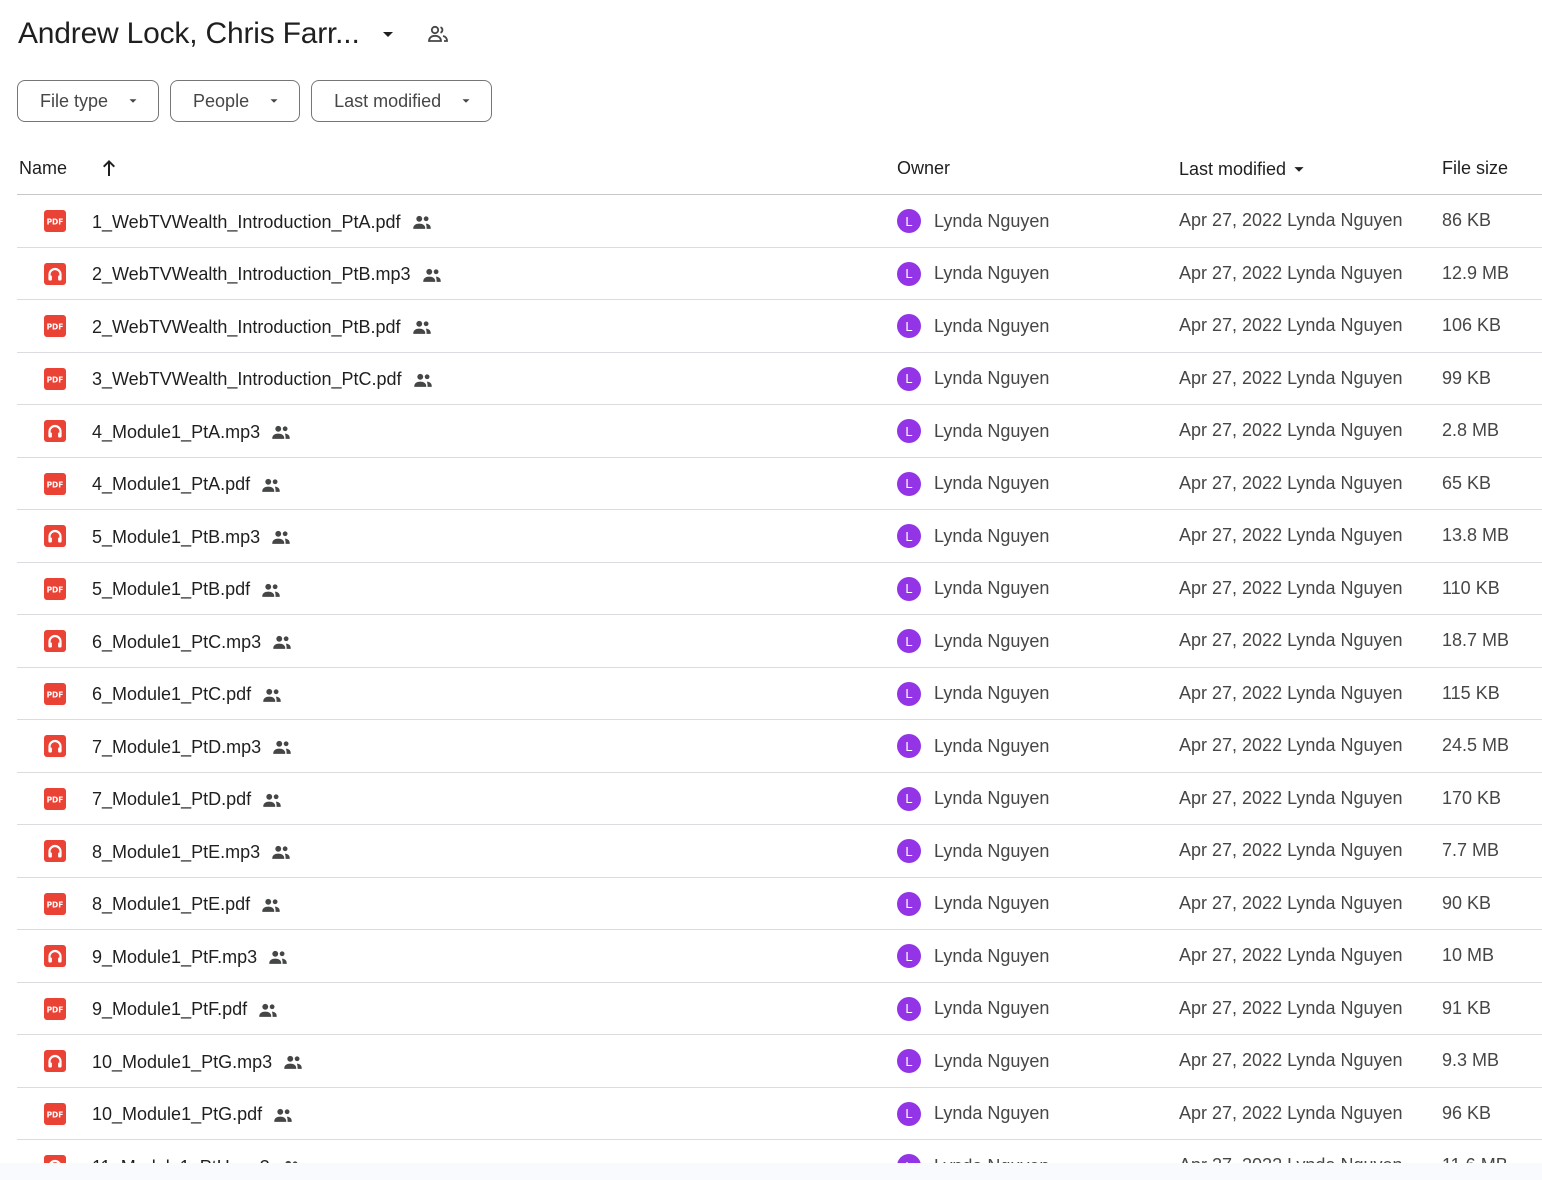 This screenshot has height=1180, width=1542. Describe the element at coordinates (1244, 169) in the screenshot. I see `column-header-last-modified: Last modified` at that location.